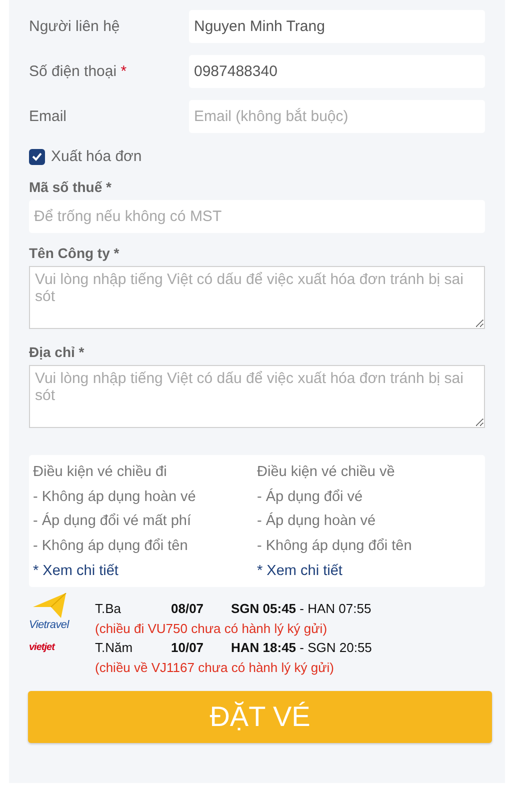  Describe the element at coordinates (211, 629) in the screenshot. I see `baggage-note: (chiều đi VU750 chưa có hành lý ký gửi)` at that location.